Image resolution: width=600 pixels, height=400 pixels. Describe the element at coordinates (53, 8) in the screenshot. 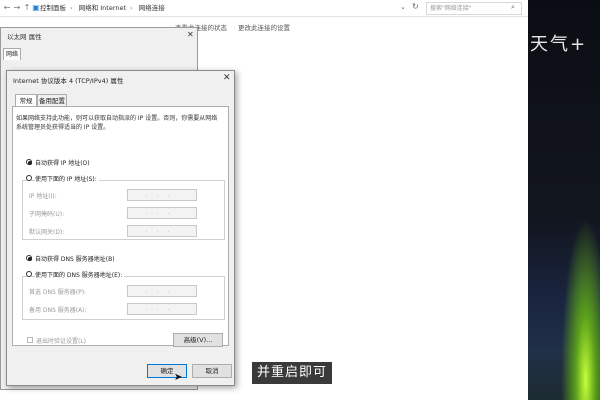

I see `breadcrumb-item: 控制面板` at that location.